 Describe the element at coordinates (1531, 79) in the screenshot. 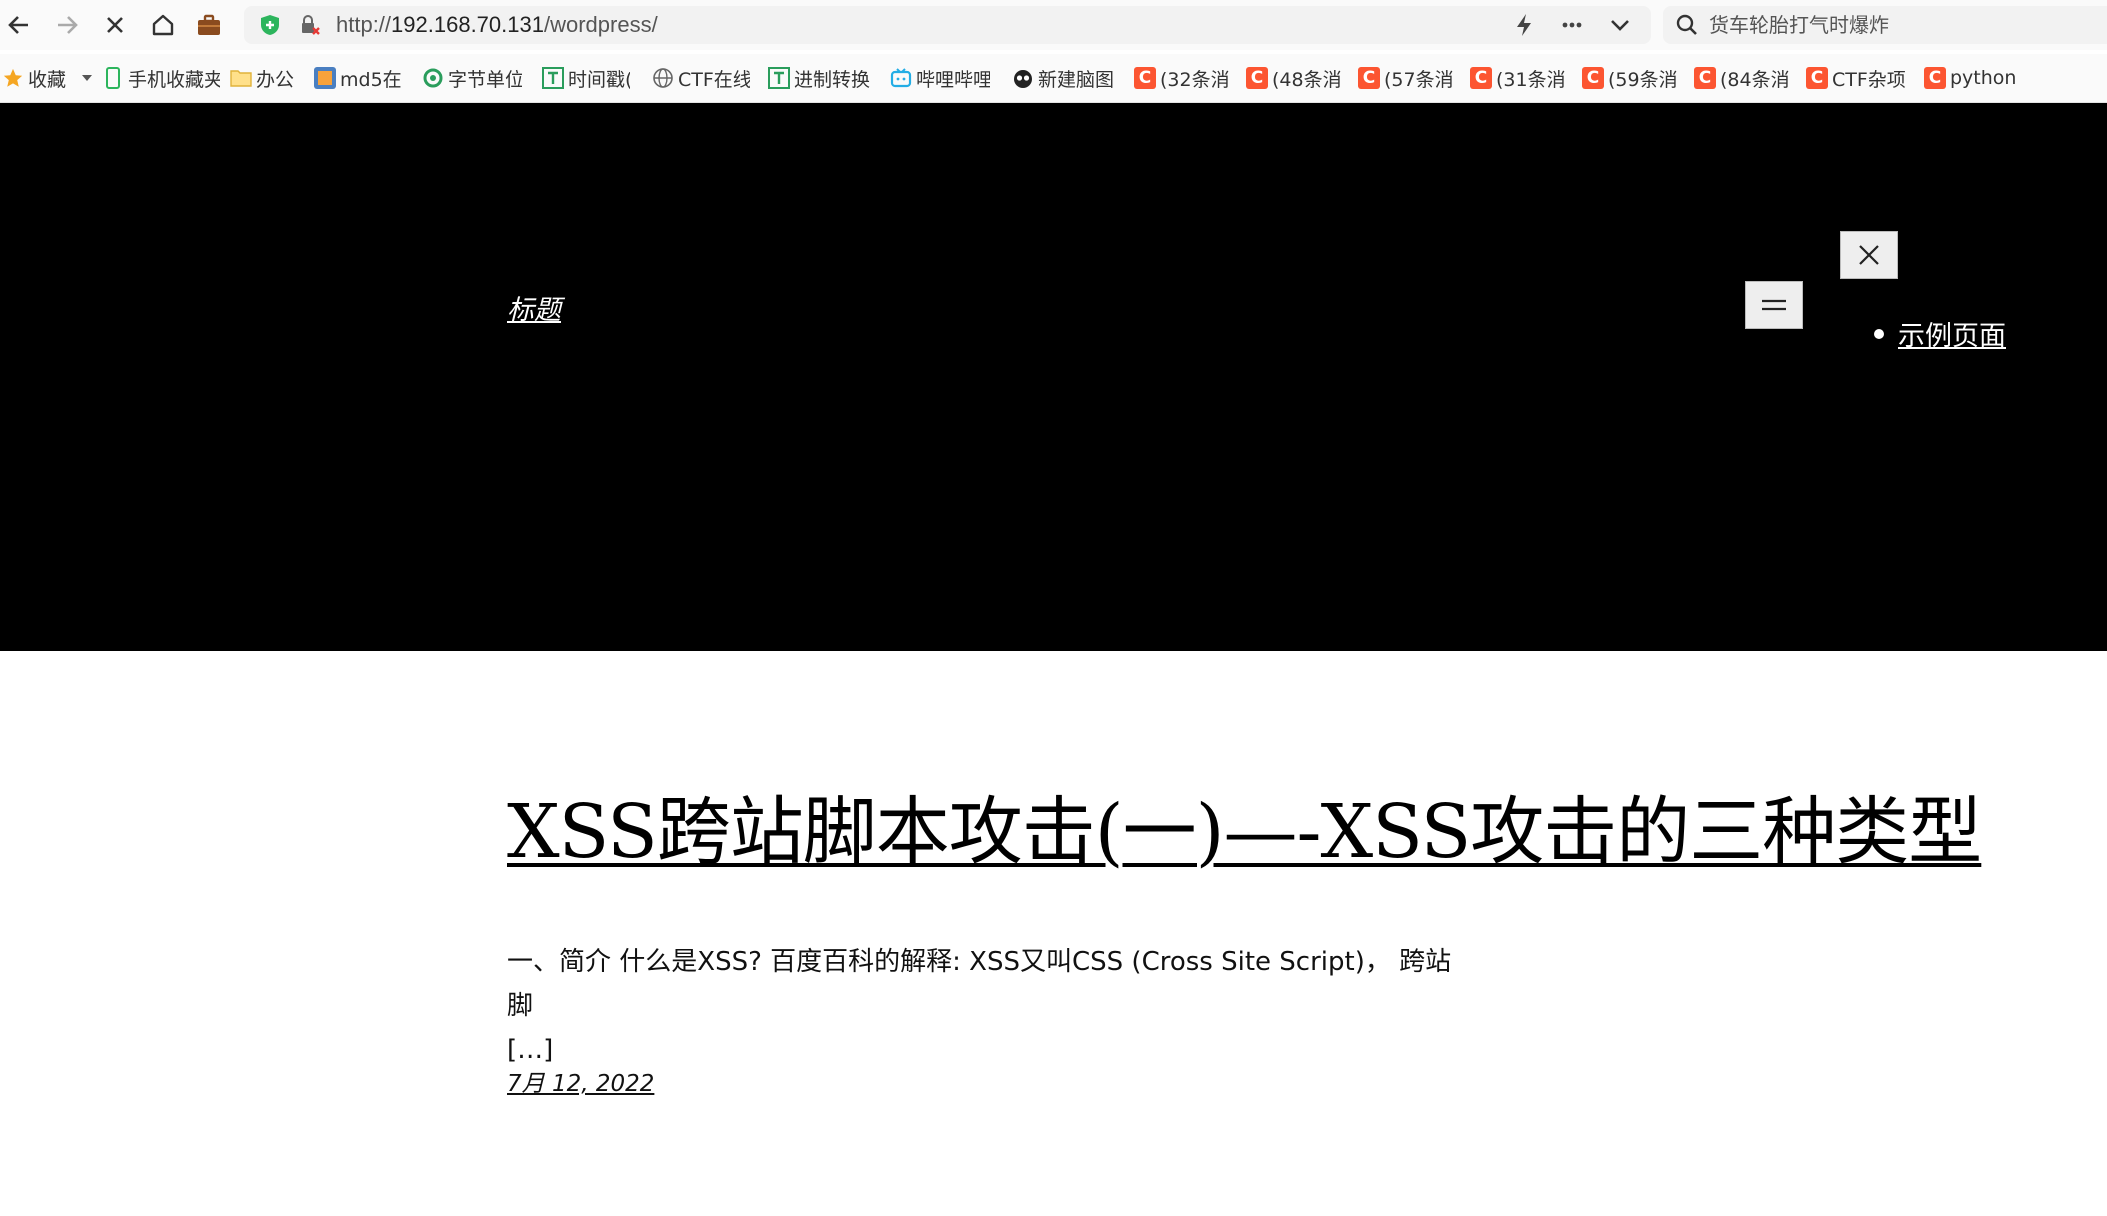

I see `bookmark-label: (31条消` at that location.